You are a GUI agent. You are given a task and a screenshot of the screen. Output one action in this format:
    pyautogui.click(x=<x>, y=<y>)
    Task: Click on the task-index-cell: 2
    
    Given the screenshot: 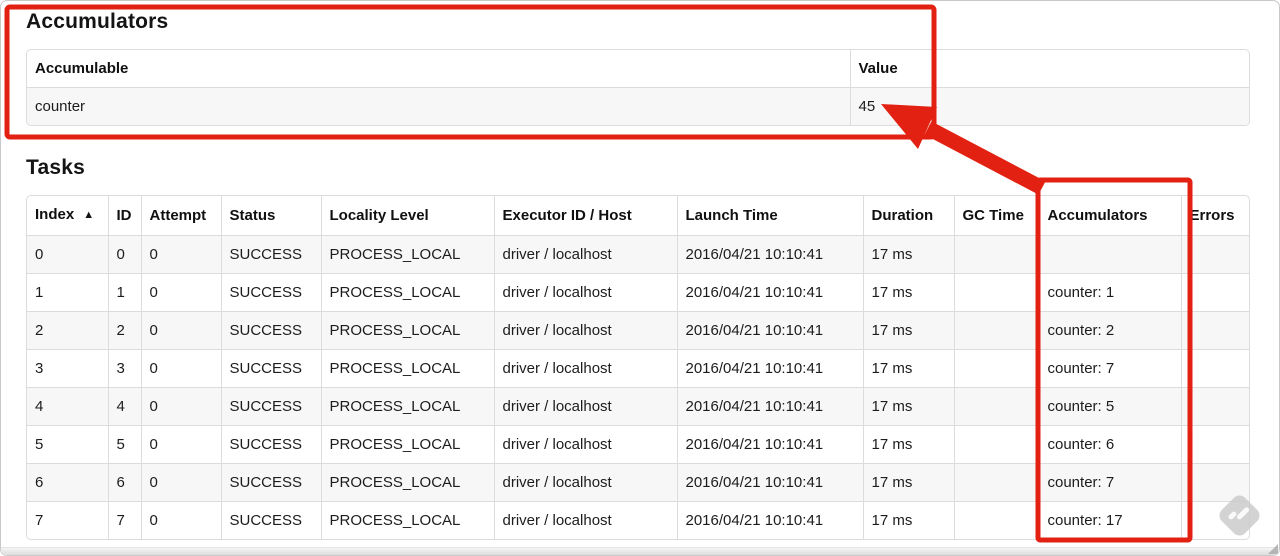 What is the action you would take?
    pyautogui.click(x=67, y=330)
    